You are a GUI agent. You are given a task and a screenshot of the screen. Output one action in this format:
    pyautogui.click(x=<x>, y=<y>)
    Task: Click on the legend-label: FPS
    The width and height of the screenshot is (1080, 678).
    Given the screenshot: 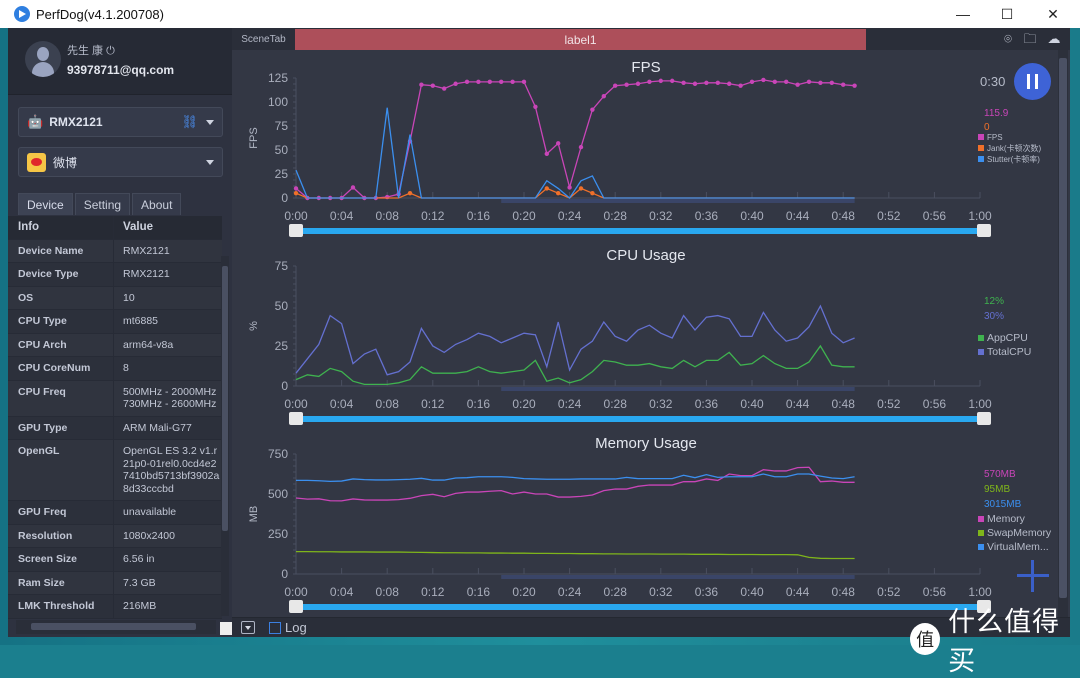 What is the action you would take?
    pyautogui.click(x=995, y=137)
    